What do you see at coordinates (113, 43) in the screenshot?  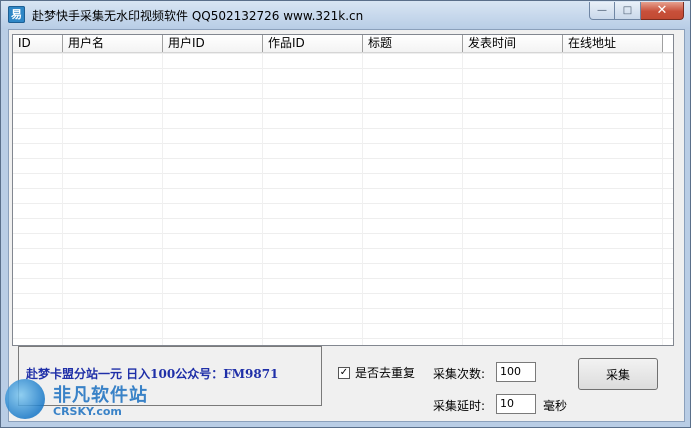 I see `column-header-username: 用户名` at bounding box center [113, 43].